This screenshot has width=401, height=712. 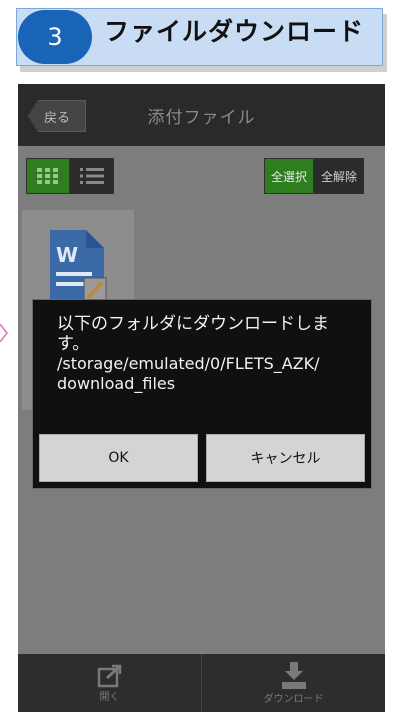 What do you see at coordinates (193, 324) in the screenshot?
I see `dialog-message-line-1: 以下のフォルダにダウンロードしま` at bounding box center [193, 324].